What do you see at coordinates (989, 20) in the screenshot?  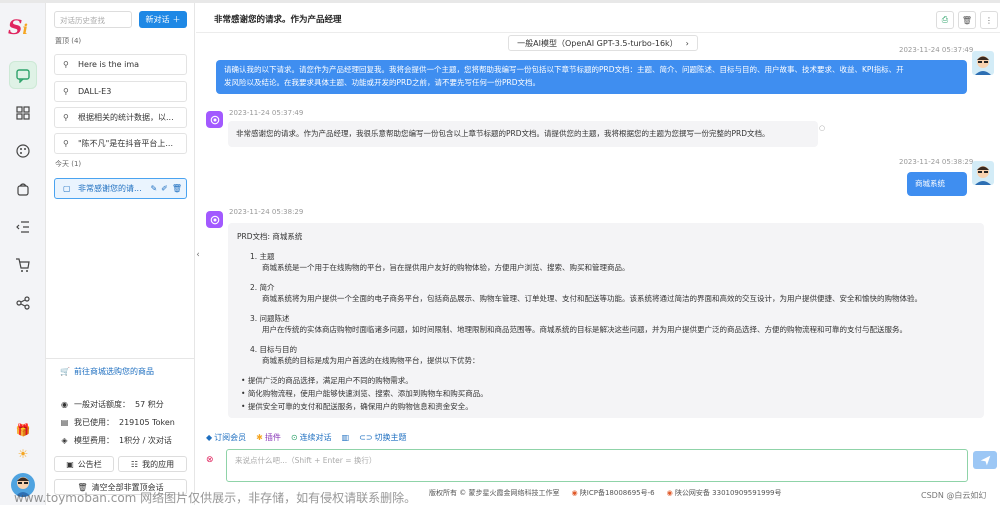 I see `more-icon: ⋮` at bounding box center [989, 20].